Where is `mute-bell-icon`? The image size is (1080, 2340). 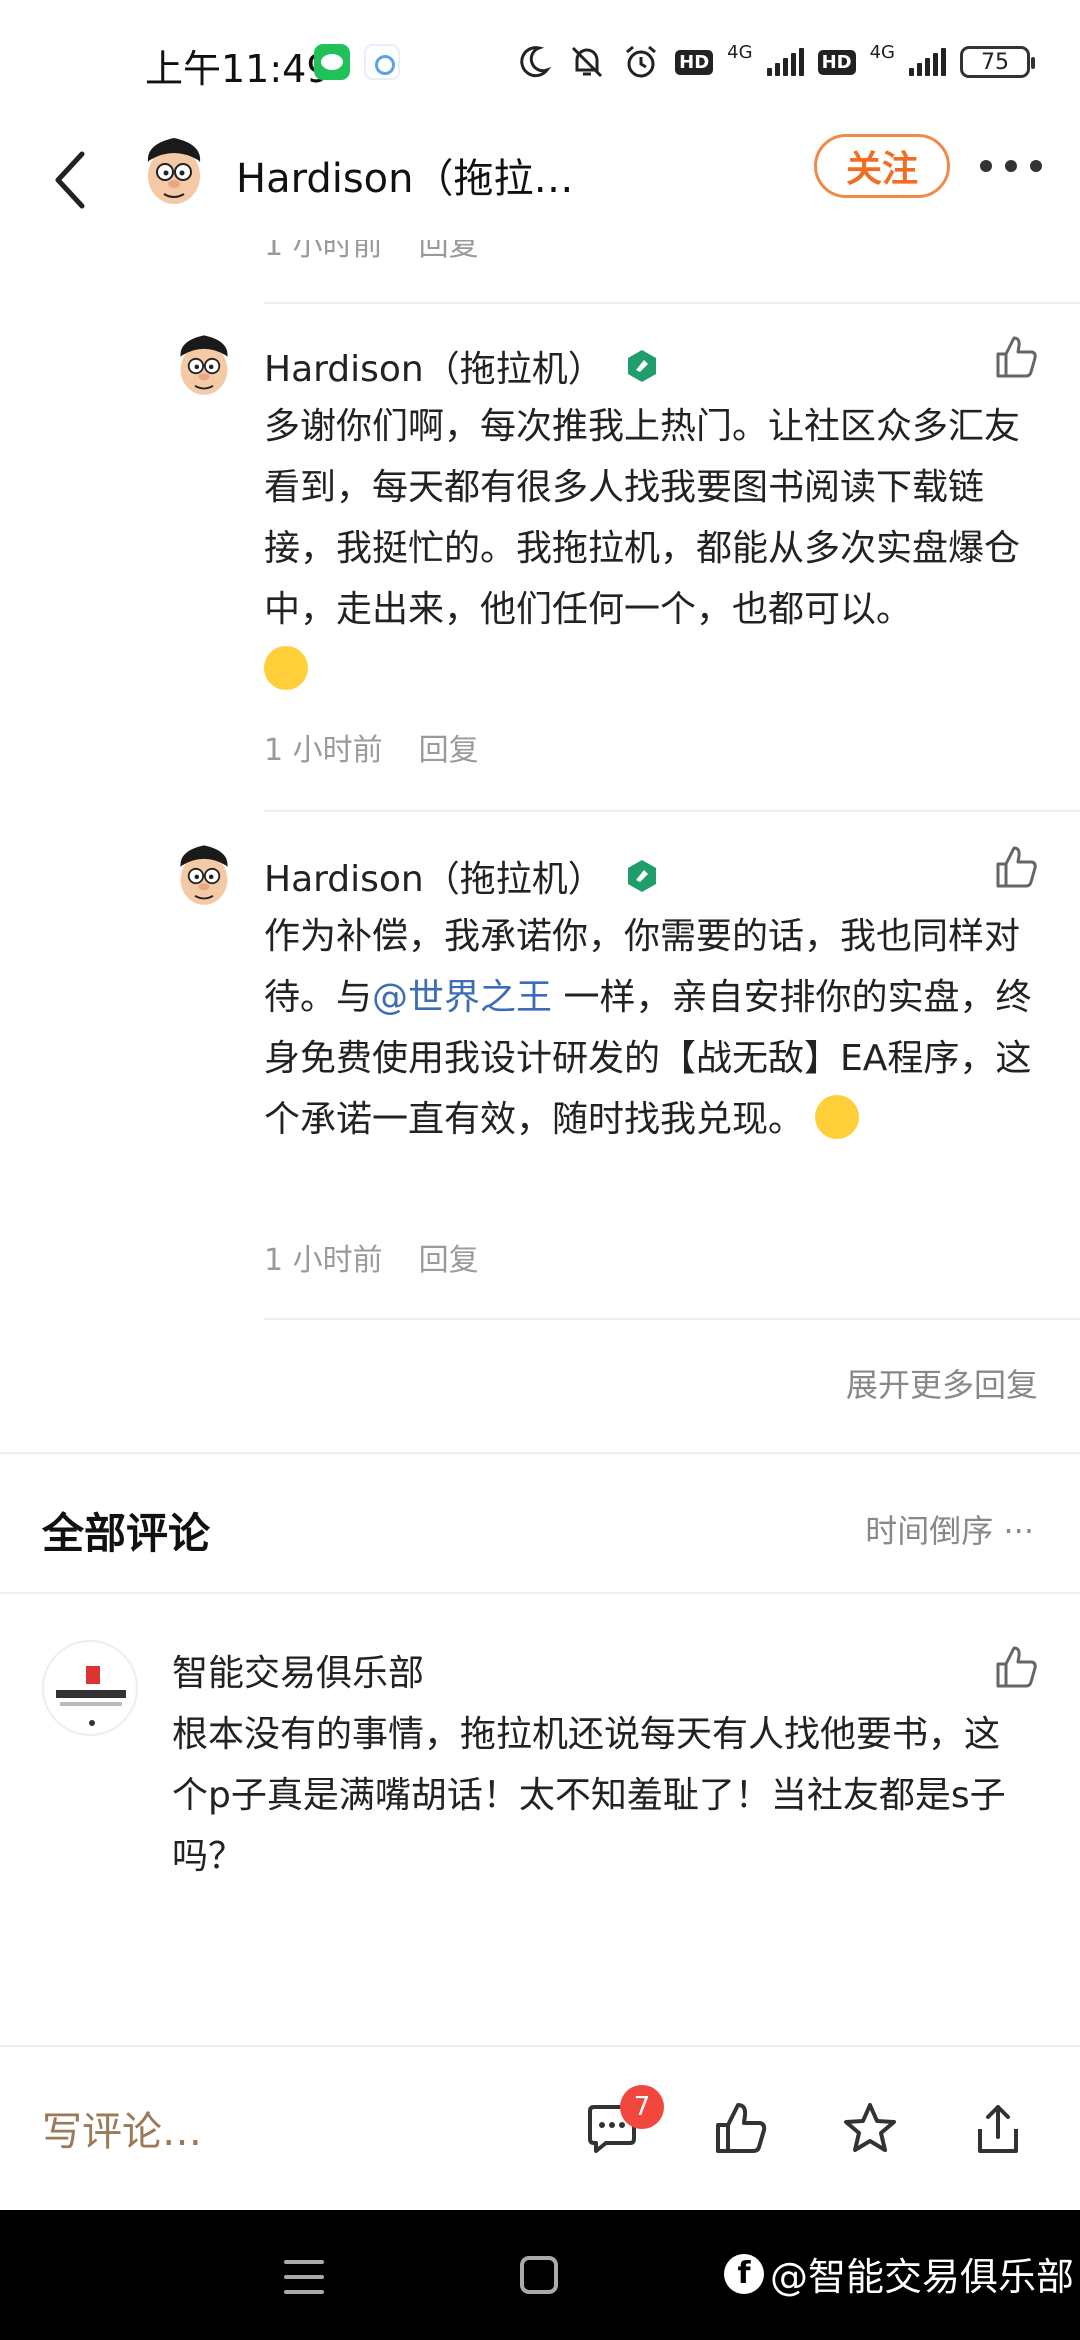
mute-bell-icon is located at coordinates (587, 62).